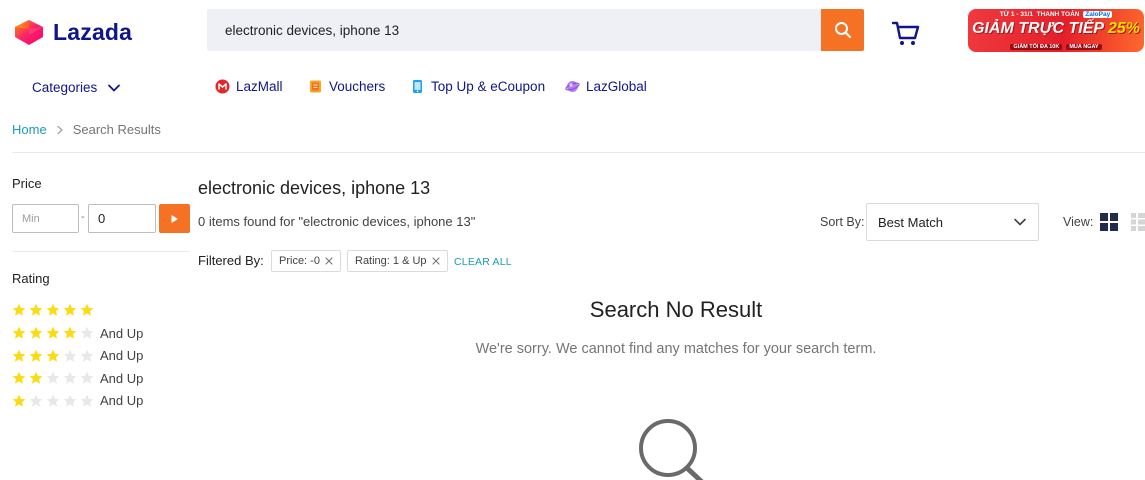 This screenshot has width=1145, height=480. What do you see at coordinates (488, 86) in the screenshot?
I see `nav-item-label: Top Up & eCoupon` at bounding box center [488, 86].